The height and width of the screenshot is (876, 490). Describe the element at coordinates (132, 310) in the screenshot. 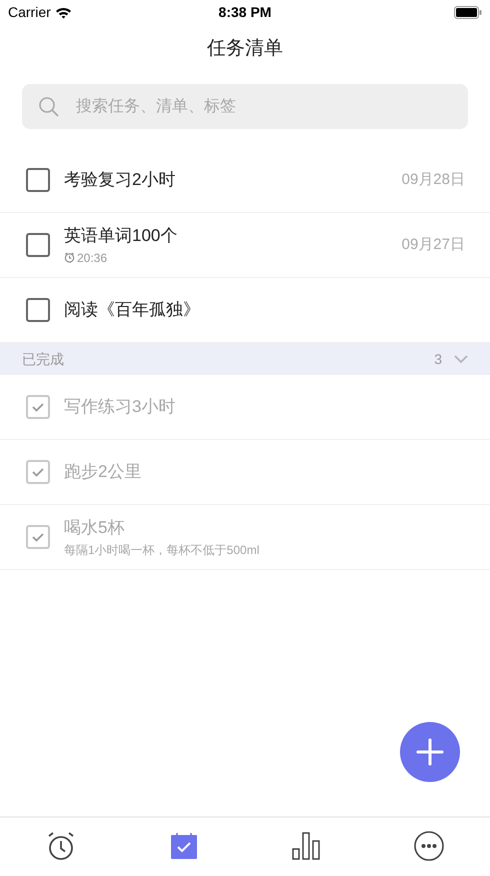

I see `task-title: 阅读《百年孤独》` at that location.